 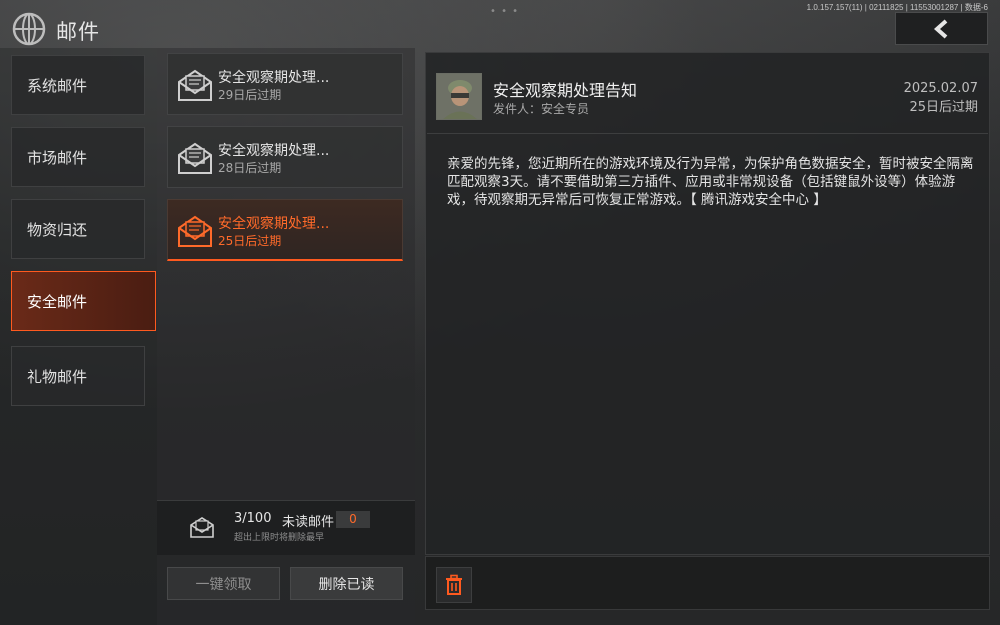 I want to click on drag-handle-icon: • • •, so click(x=505, y=11).